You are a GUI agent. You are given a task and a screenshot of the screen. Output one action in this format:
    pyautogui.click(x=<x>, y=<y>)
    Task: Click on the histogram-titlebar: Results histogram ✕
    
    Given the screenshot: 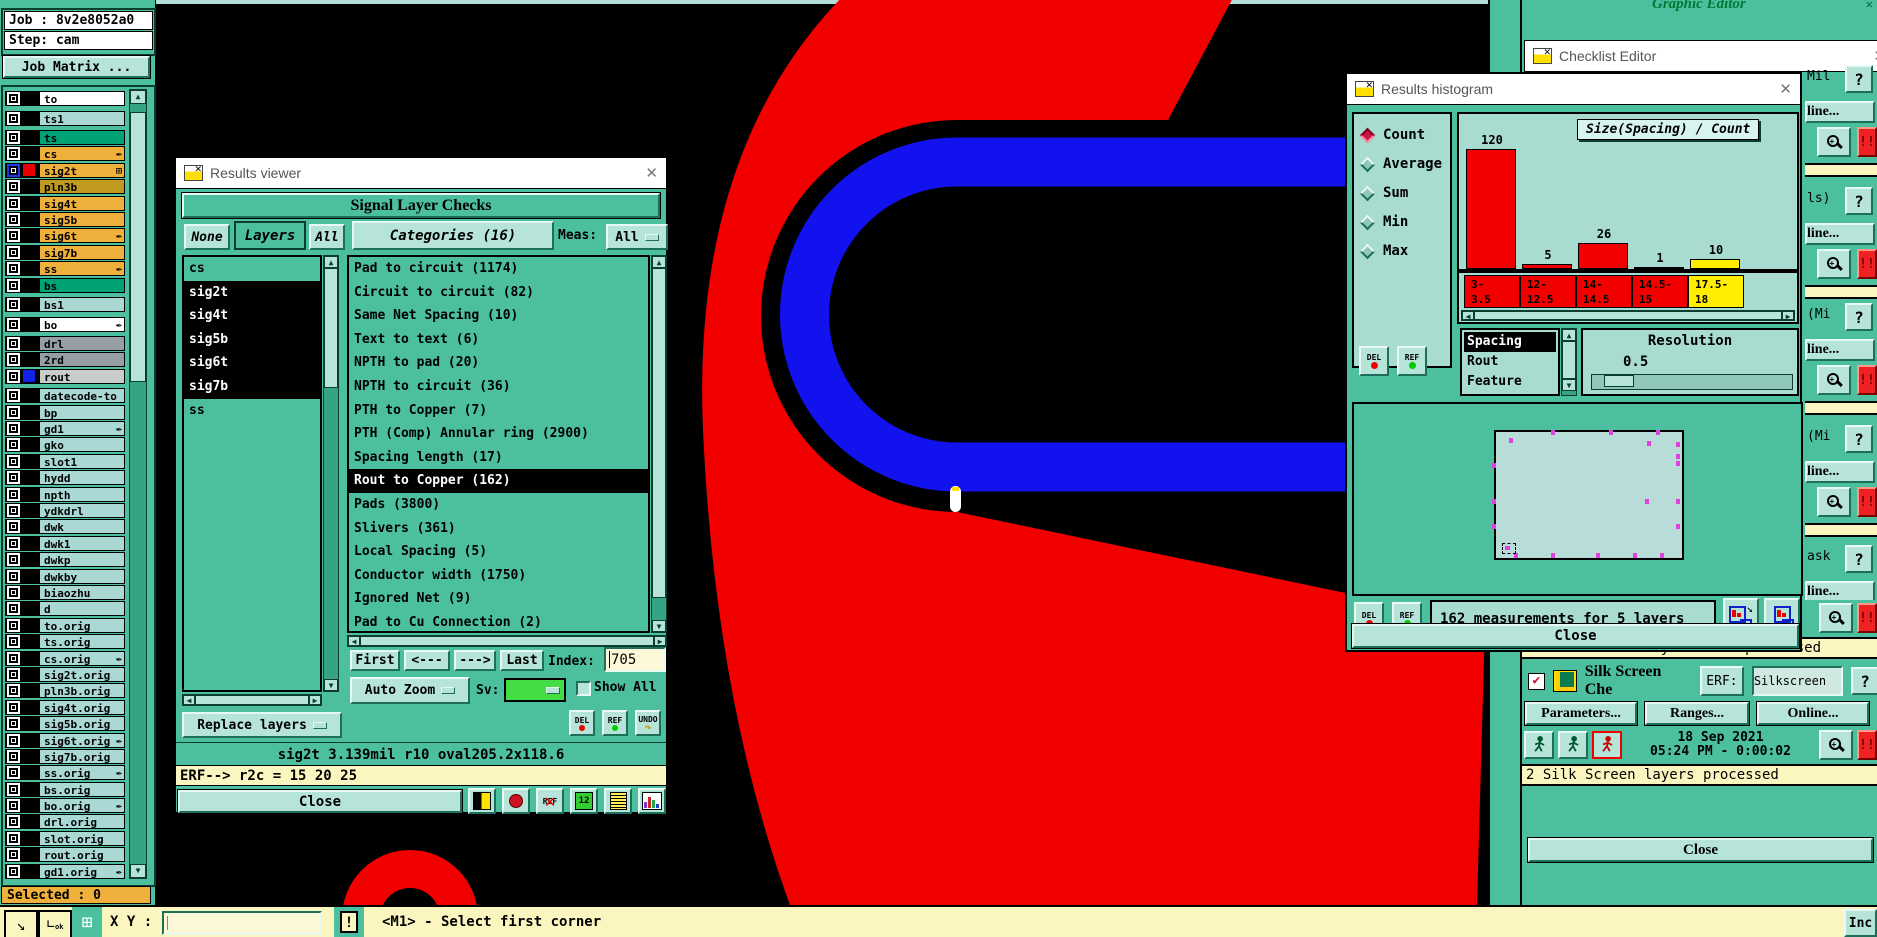 What is the action you would take?
    pyautogui.click(x=1573, y=89)
    